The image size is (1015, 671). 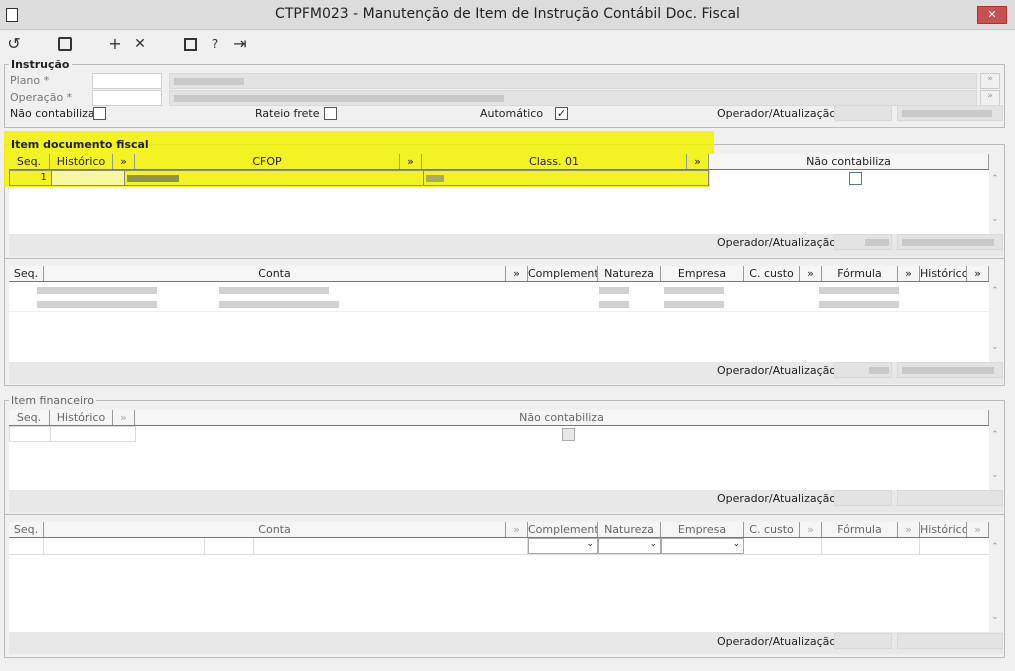 I want to click on plano-description, so click(x=573, y=81).